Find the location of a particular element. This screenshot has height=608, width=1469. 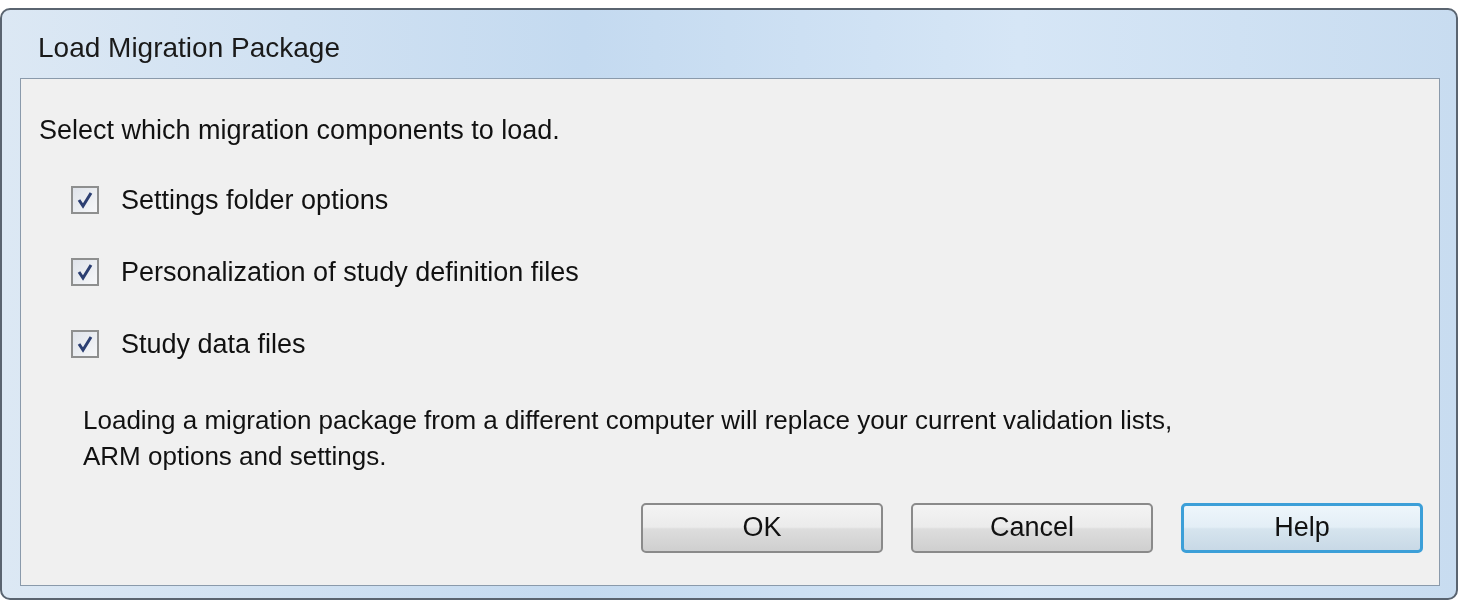

checkbox-label: Settings folder options is located at coordinates (255, 200).